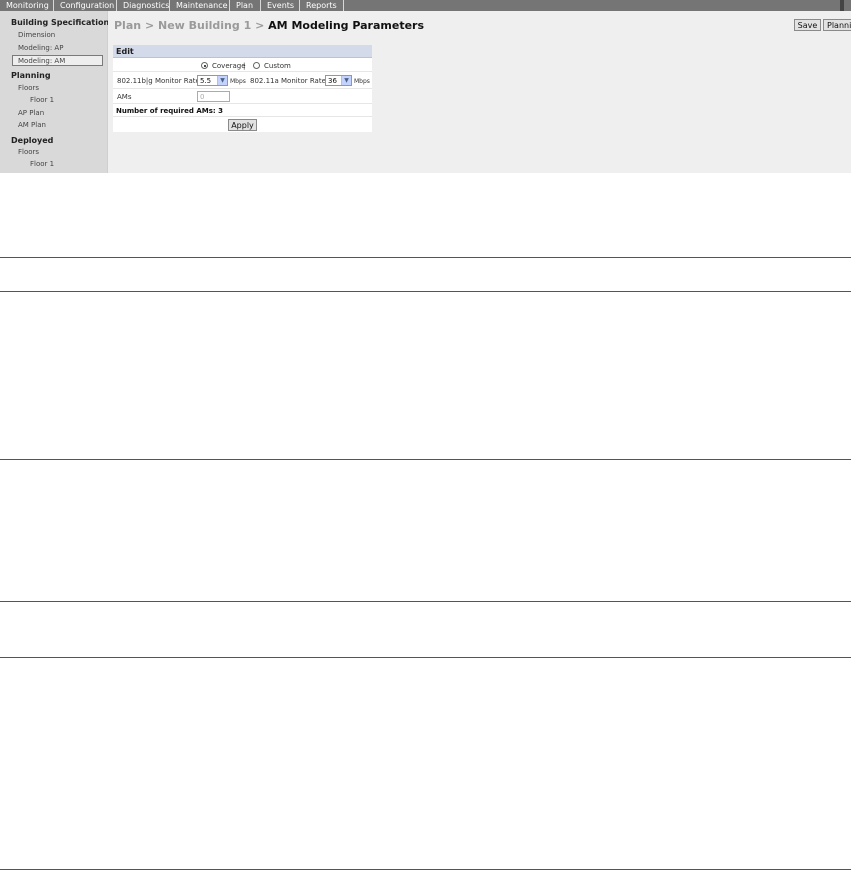  I want to click on breadcrumb-plan: Plan, so click(127, 25).